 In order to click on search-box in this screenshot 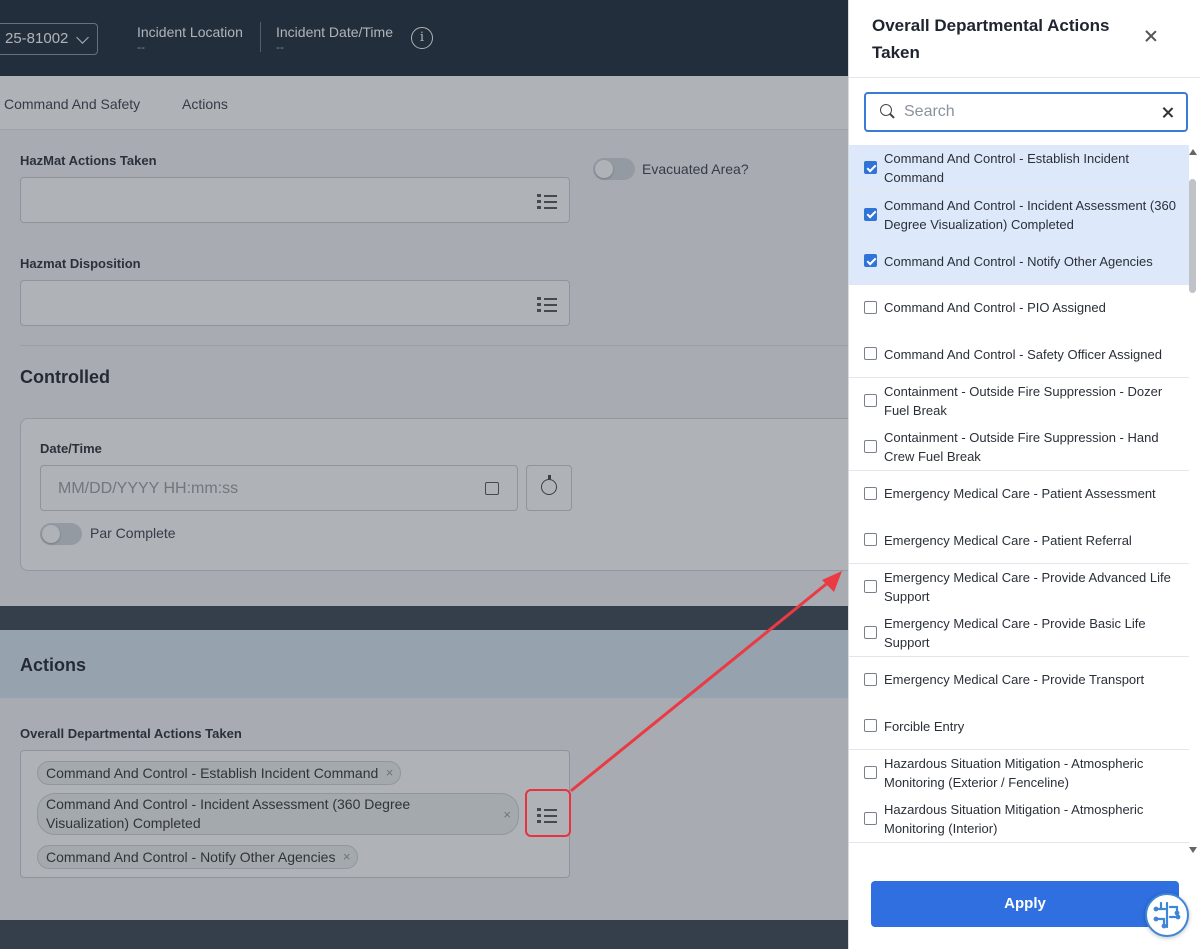, I will do `click(1026, 112)`.